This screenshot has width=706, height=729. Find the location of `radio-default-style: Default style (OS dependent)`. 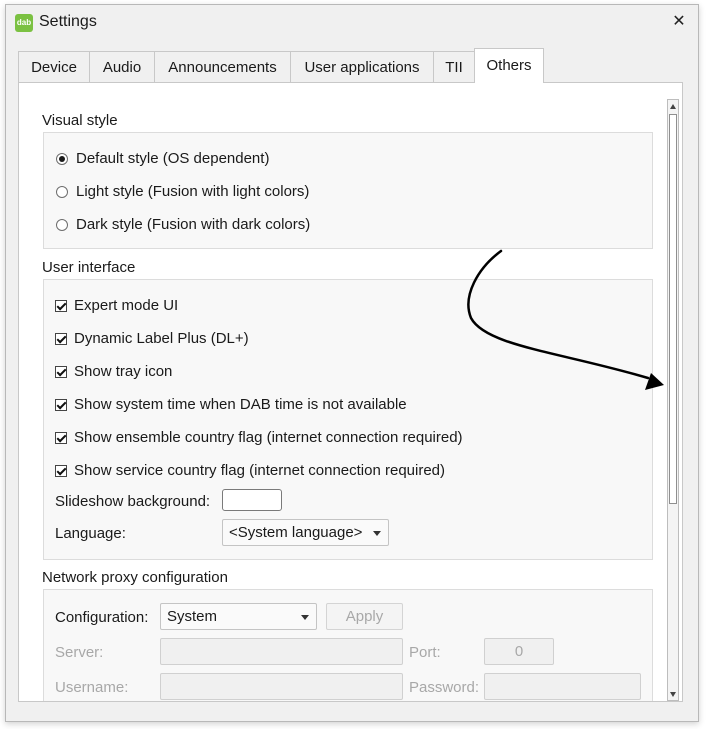

radio-default-style: Default style (OS dependent) is located at coordinates (162, 158).